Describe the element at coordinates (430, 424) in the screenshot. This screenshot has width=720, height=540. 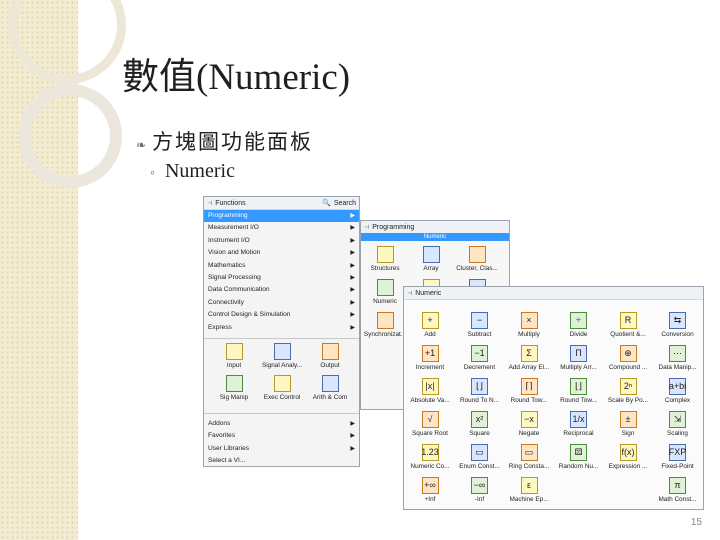
I see `palette-icon-cell: √ Square Root` at that location.